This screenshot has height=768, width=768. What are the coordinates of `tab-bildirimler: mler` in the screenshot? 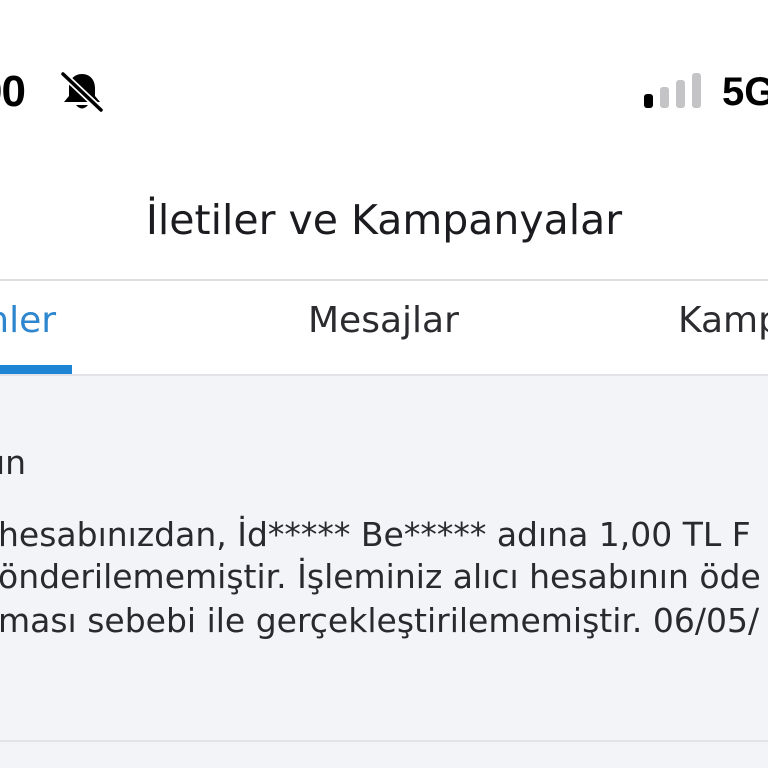 It's located at (28, 321).